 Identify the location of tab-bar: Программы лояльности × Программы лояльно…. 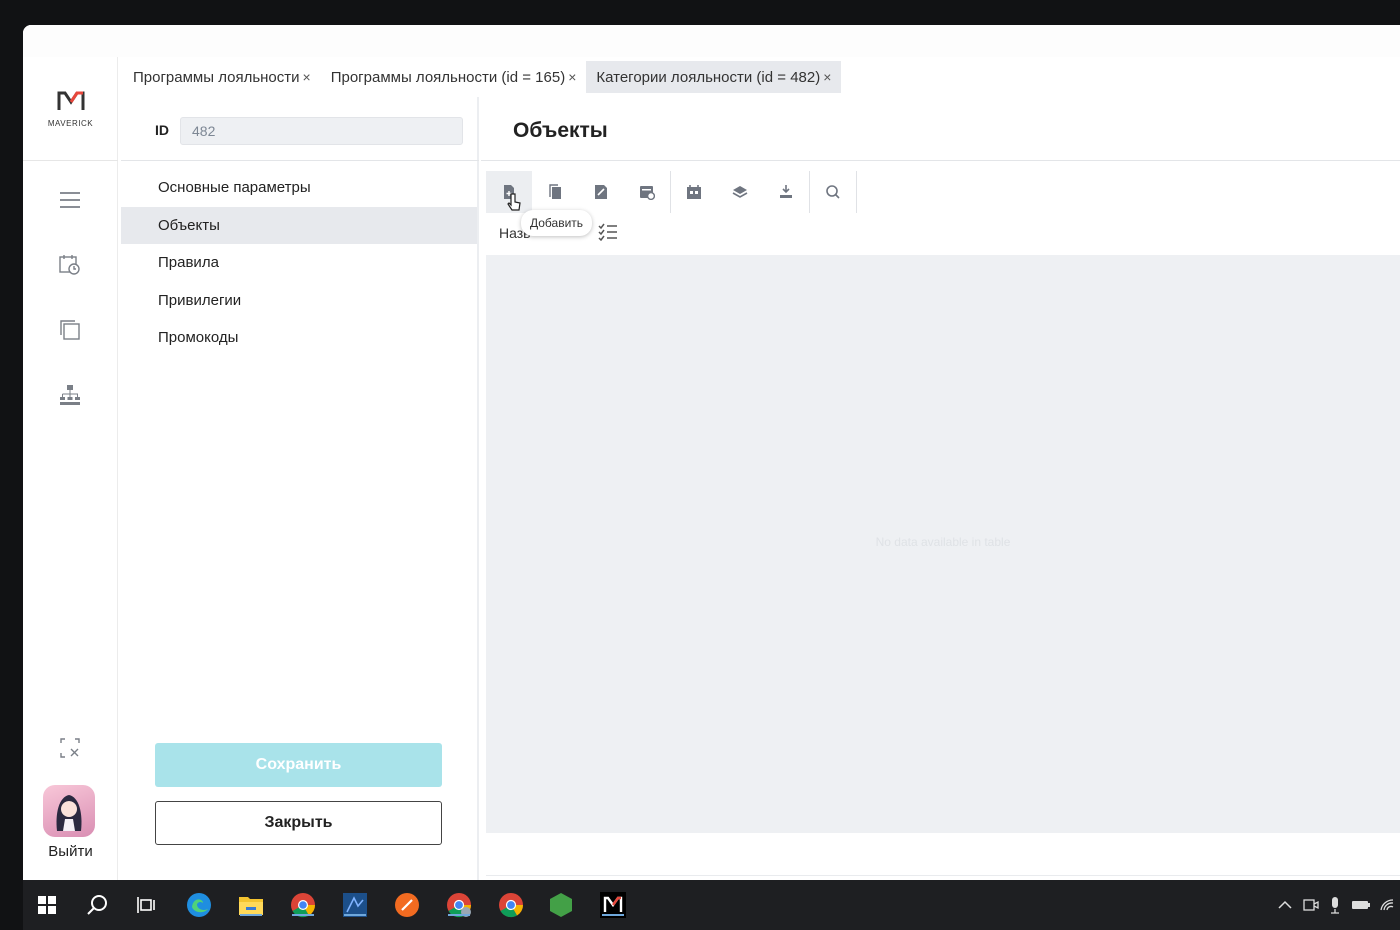
(482, 77).